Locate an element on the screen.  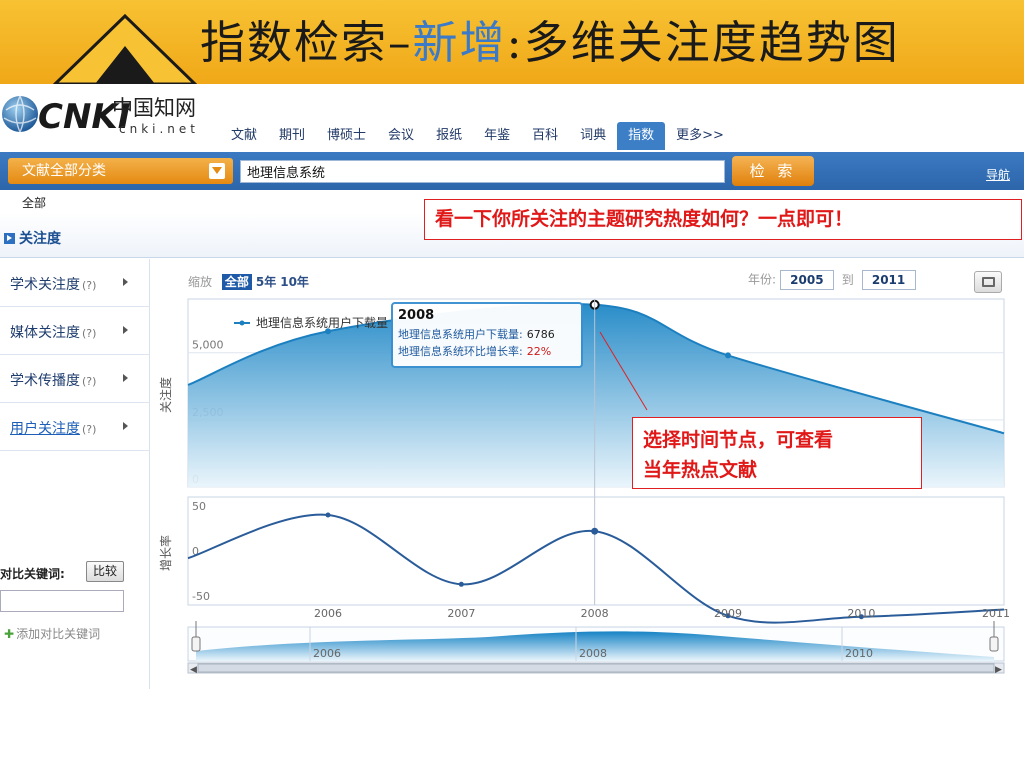
navigator-tick-label: 2008 is located at coordinates (593, 653).